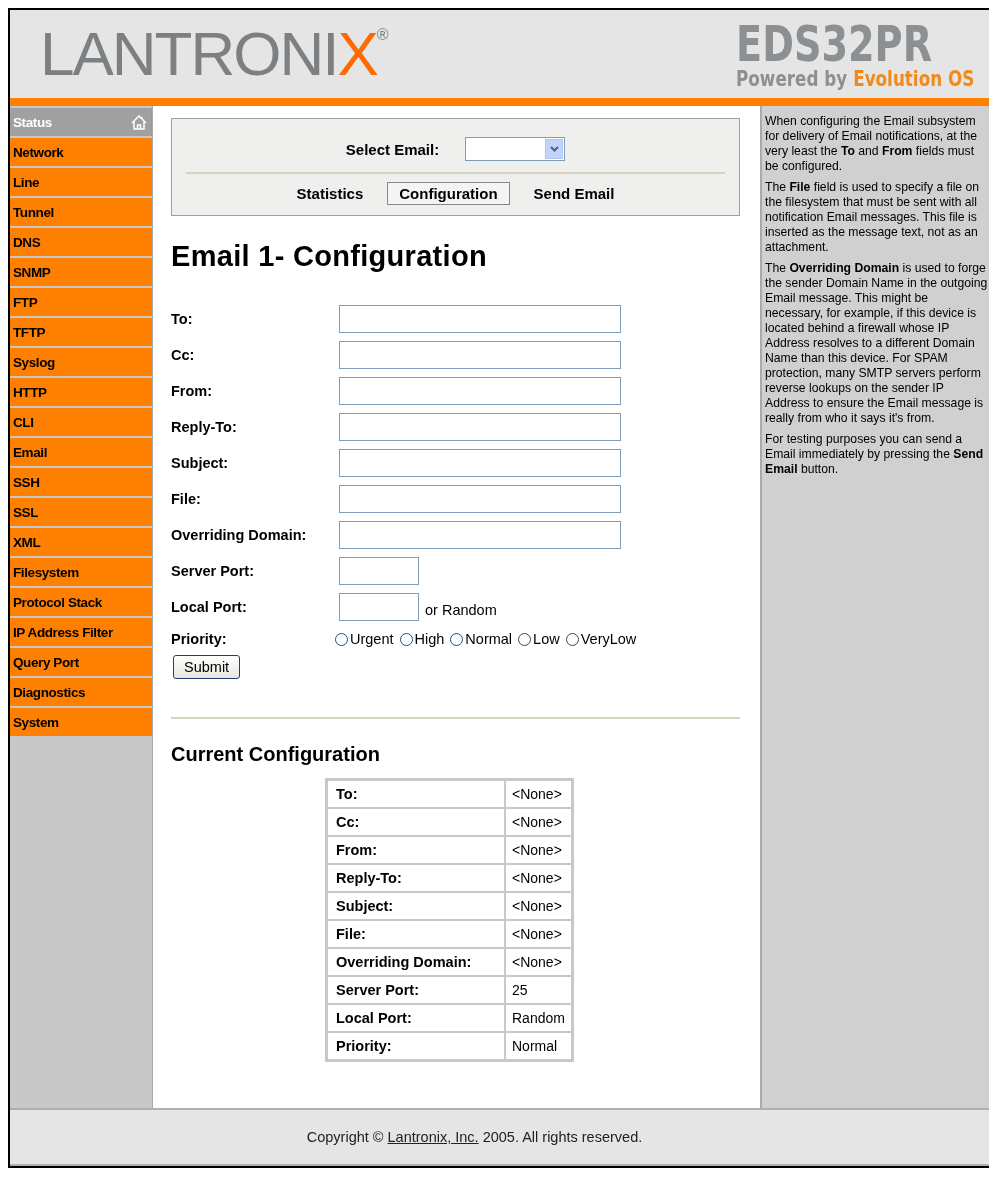 The image size is (989, 1177). Describe the element at coordinates (81, 512) in the screenshot. I see `sidebar-item: SSL` at that location.